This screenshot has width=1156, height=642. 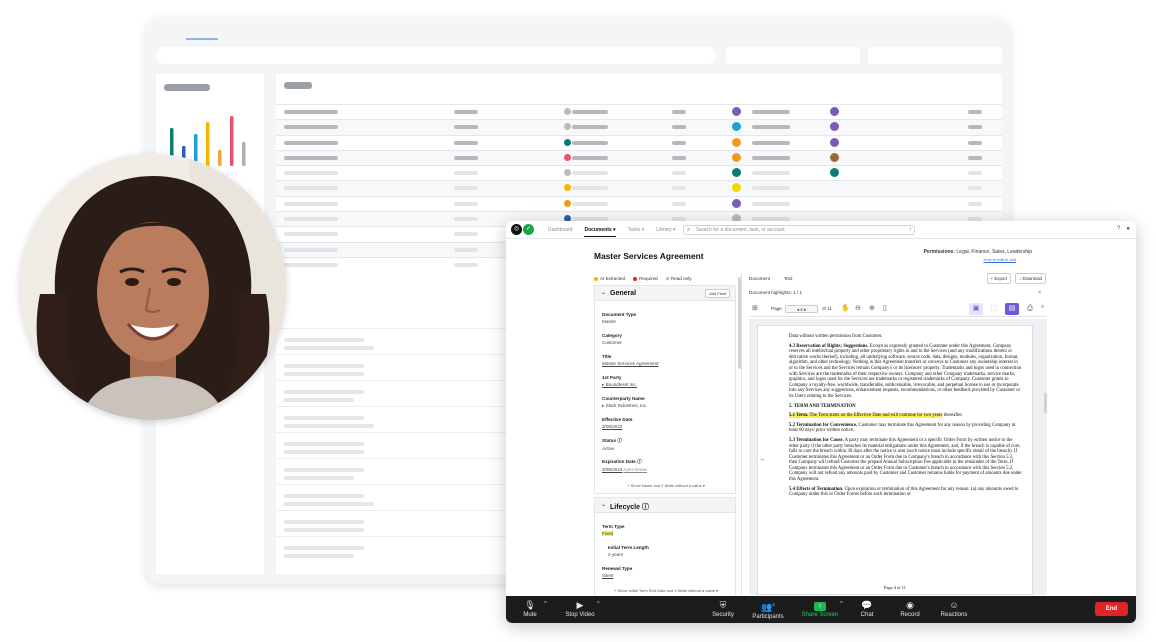 What do you see at coordinates (801, 309) in the screenshot?
I see `page-input: ◂ 4 ▸` at bounding box center [801, 309].